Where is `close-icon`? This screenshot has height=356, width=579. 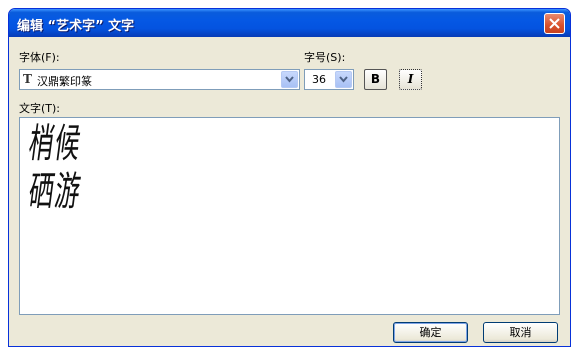
close-icon is located at coordinates (554, 23).